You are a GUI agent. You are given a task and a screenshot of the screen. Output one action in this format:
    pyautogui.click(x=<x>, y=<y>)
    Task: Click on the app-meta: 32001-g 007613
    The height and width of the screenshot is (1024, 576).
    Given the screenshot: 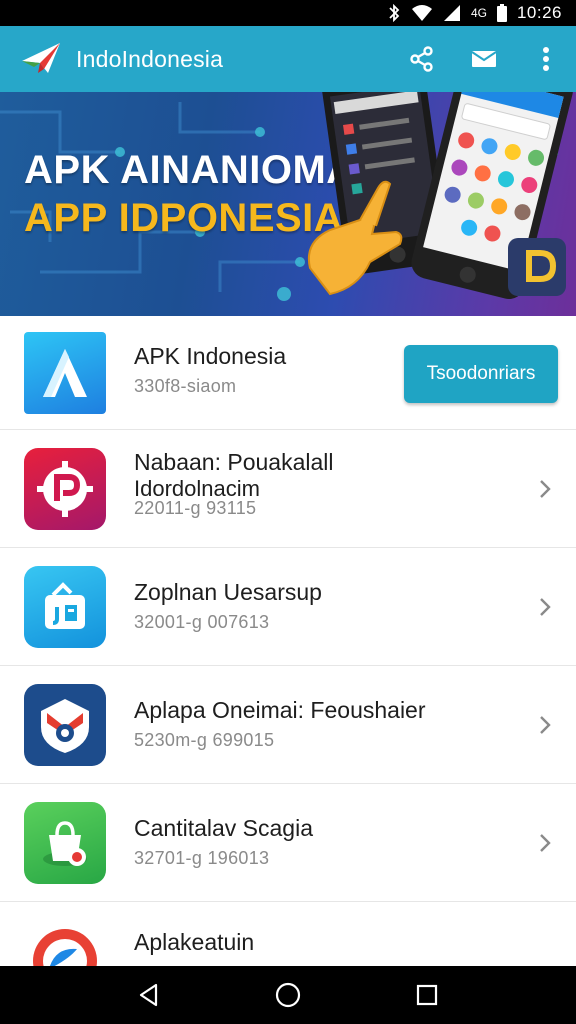 What is the action you would take?
    pyautogui.click(x=202, y=622)
    